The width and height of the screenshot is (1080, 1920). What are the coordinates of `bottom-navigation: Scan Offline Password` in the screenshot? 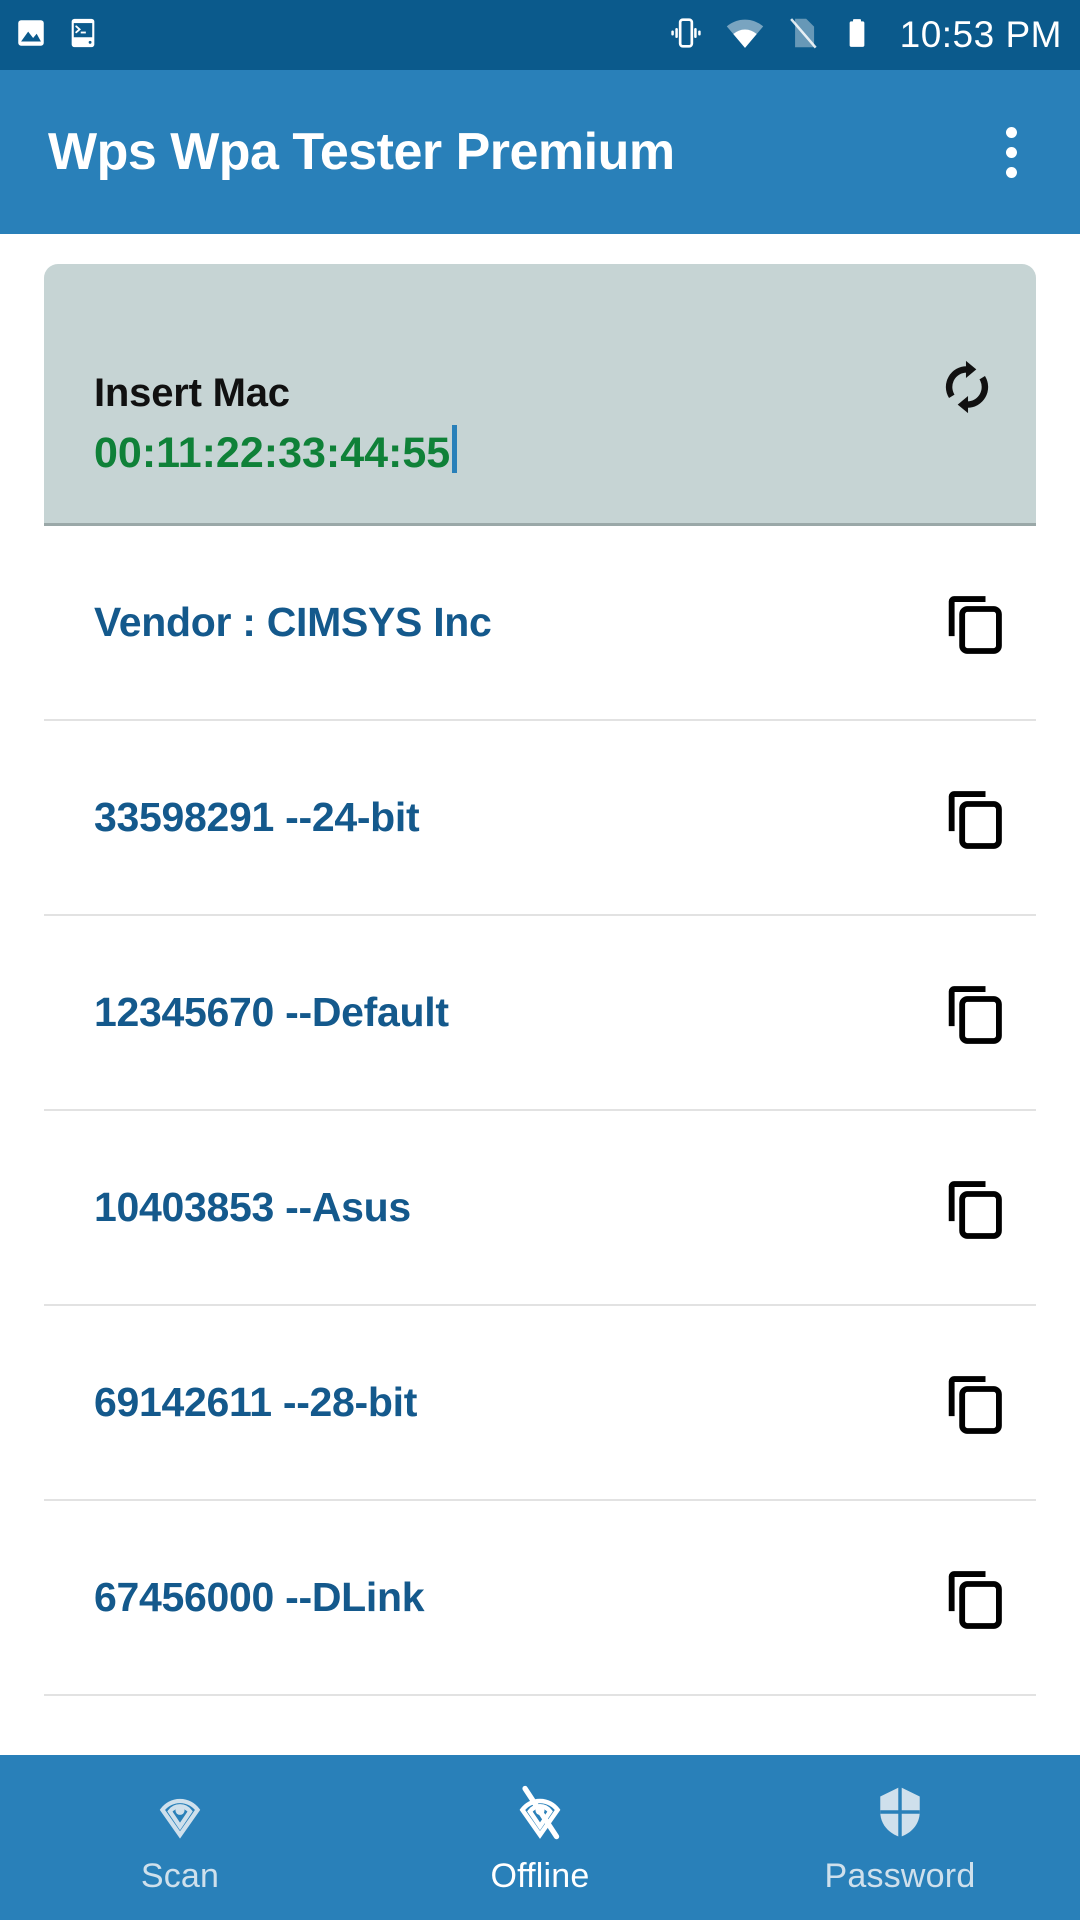 It's located at (540, 1837).